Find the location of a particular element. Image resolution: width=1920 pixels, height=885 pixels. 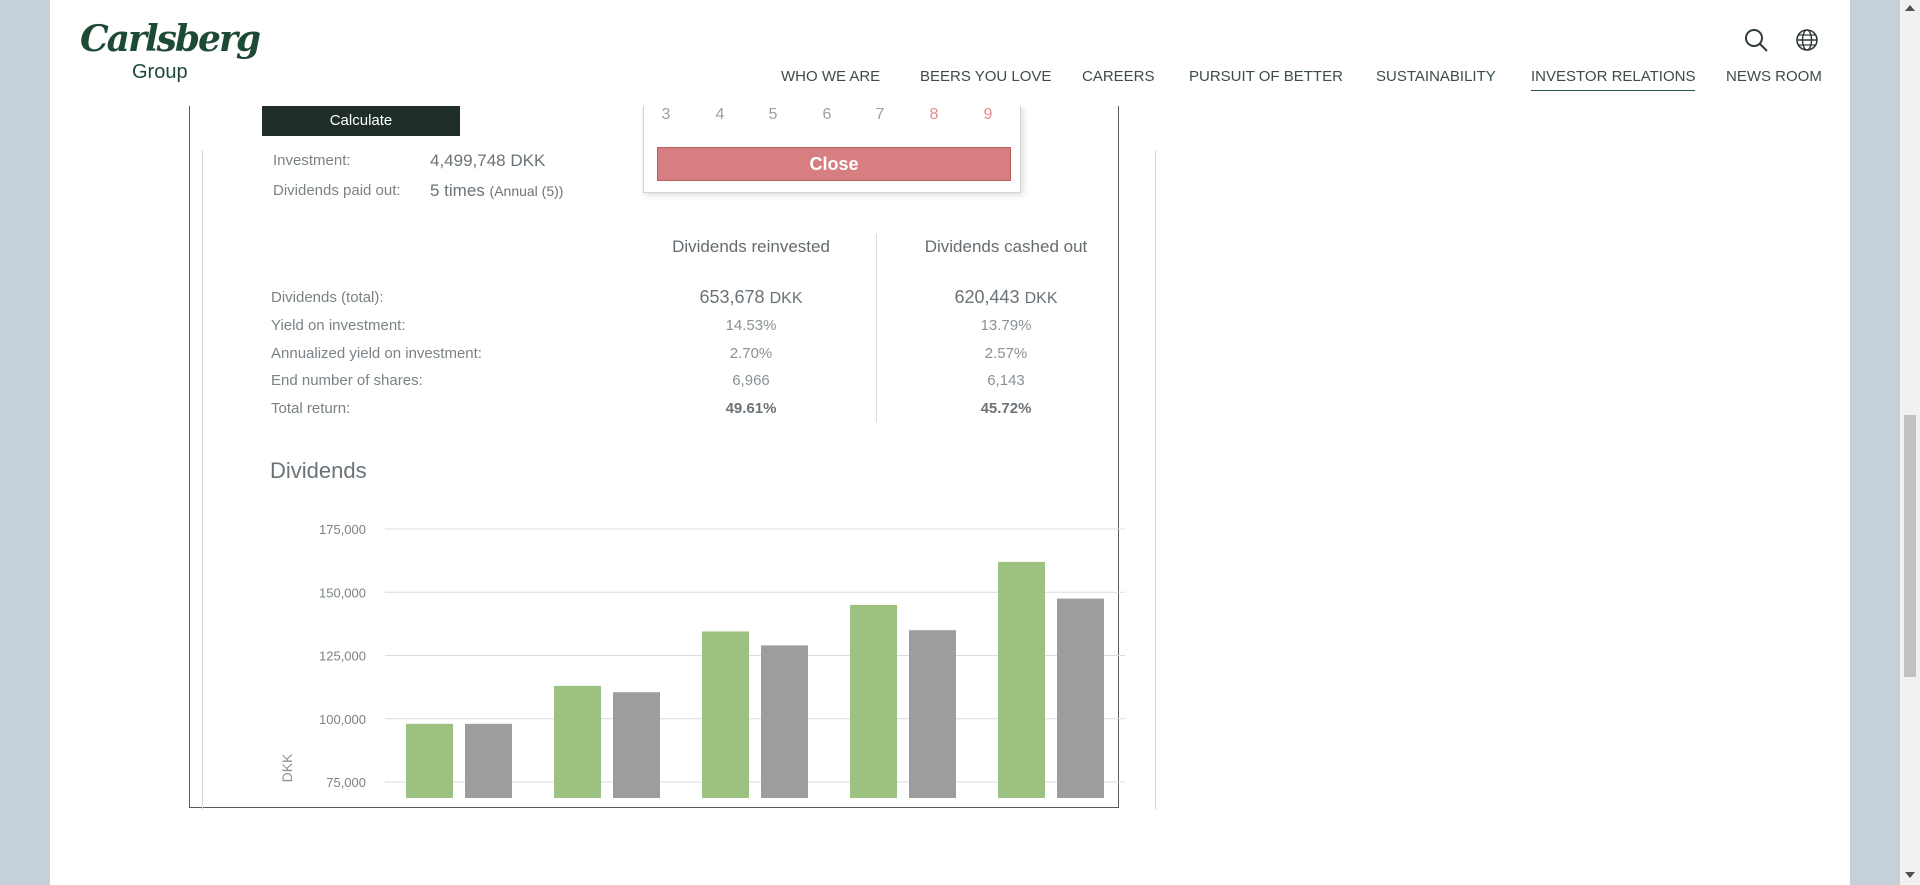

scroll-up-arrow-icon is located at coordinates (1910, 8).